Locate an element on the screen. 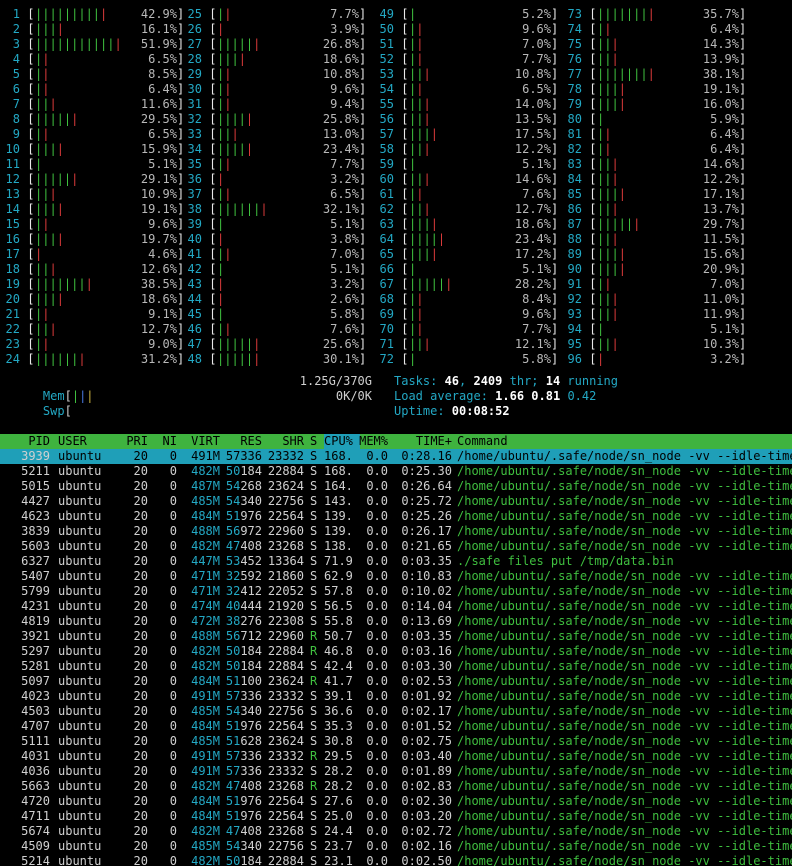 The height and width of the screenshot is (866, 792). cpu-percent: 38.5% is located at coordinates (158, 284).